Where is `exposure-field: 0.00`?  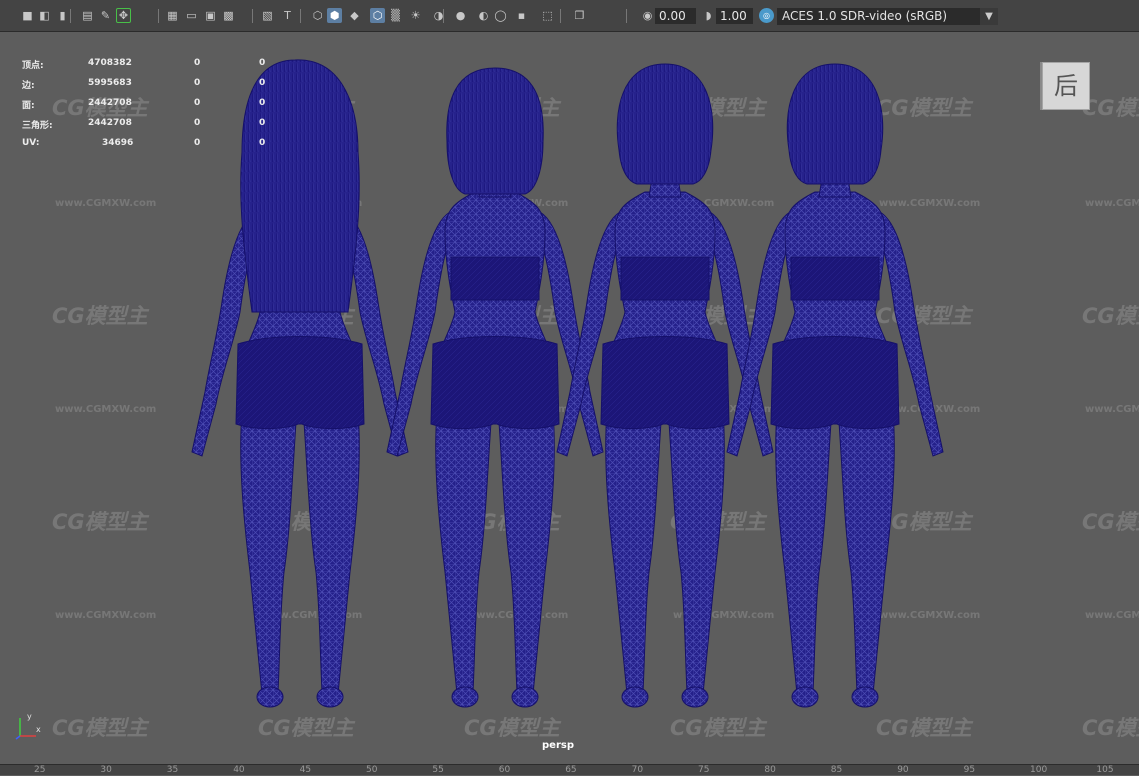 exposure-field: 0.00 is located at coordinates (675, 16).